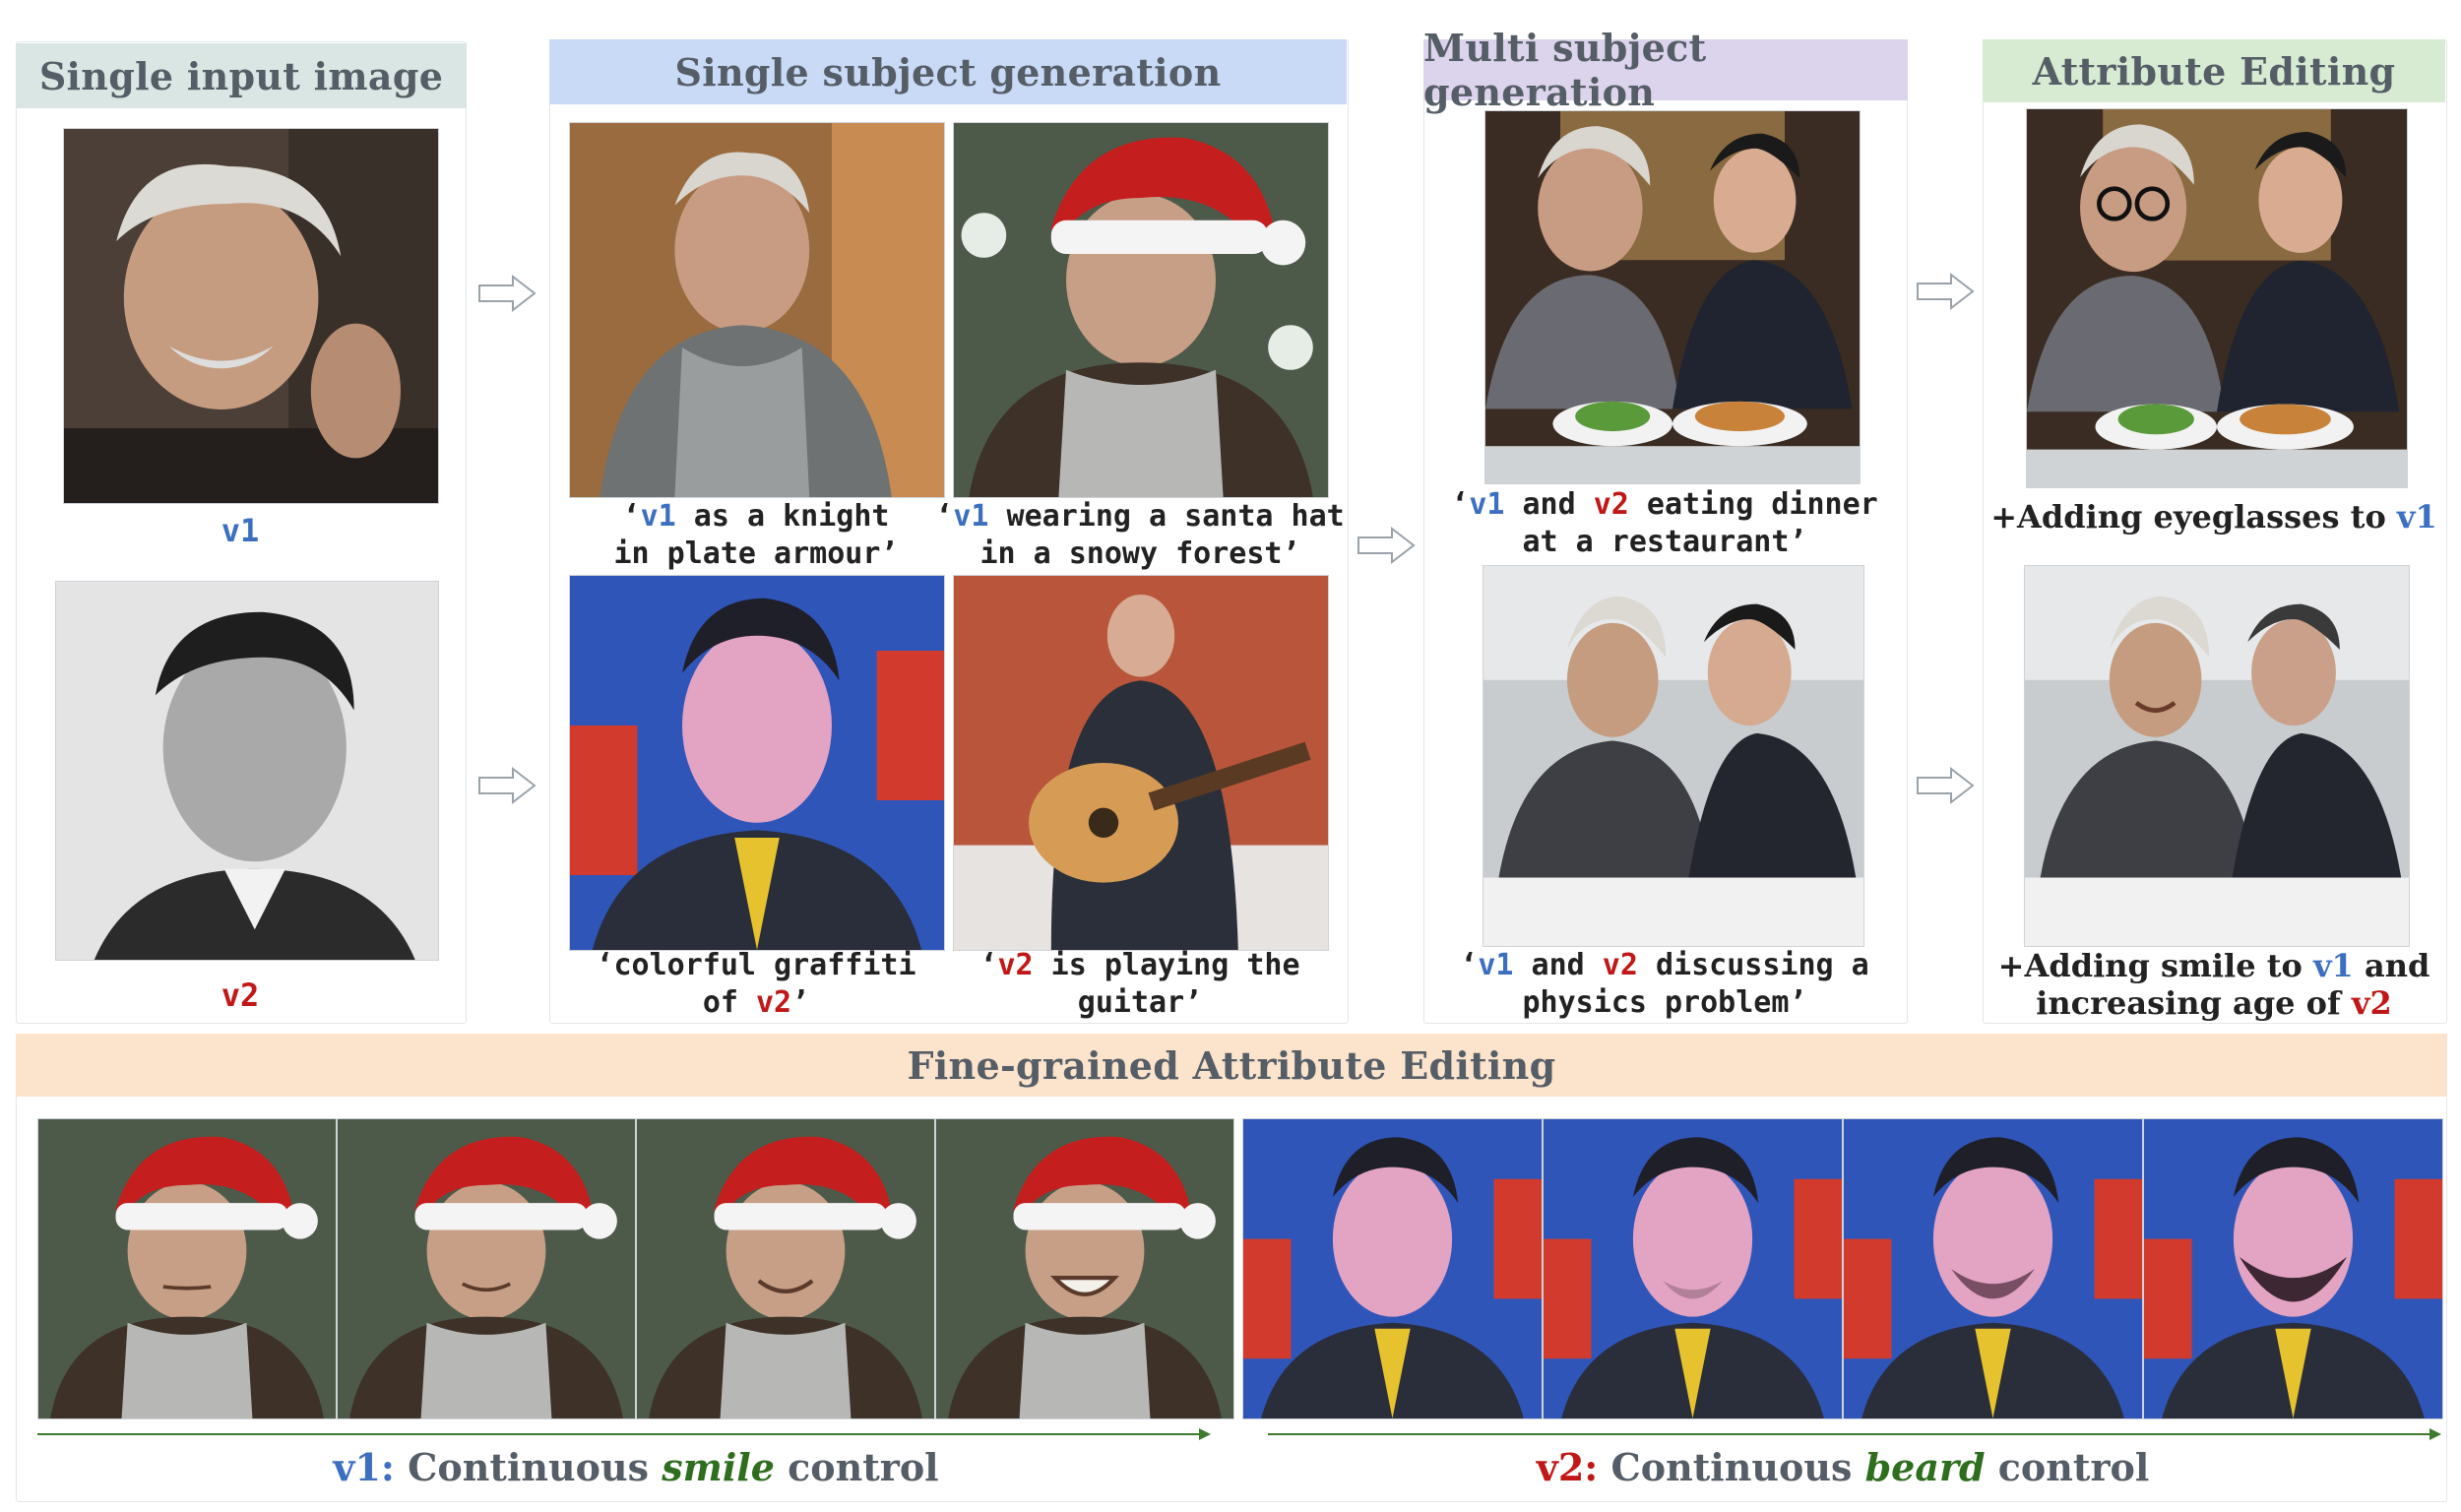 The image size is (2461, 1512). I want to click on caption-eyeglasses: +Adding eyeglasses to v1, so click(2213, 517).